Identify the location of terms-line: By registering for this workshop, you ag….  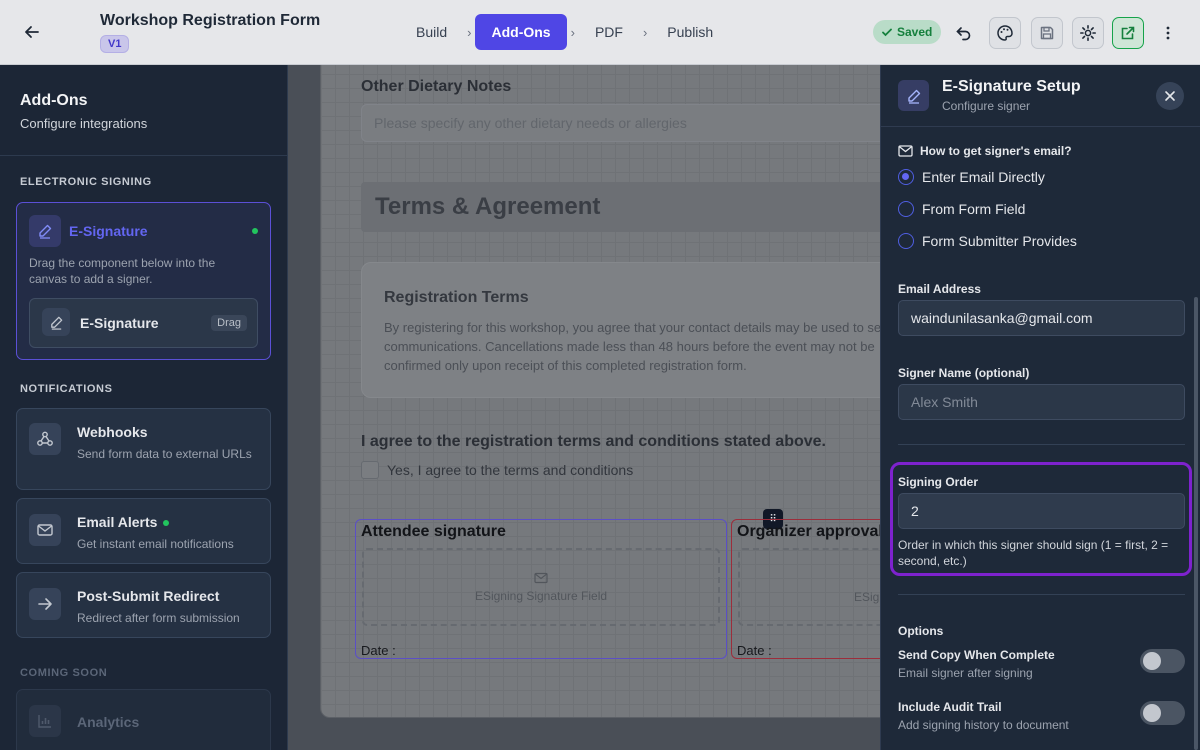
(632, 327).